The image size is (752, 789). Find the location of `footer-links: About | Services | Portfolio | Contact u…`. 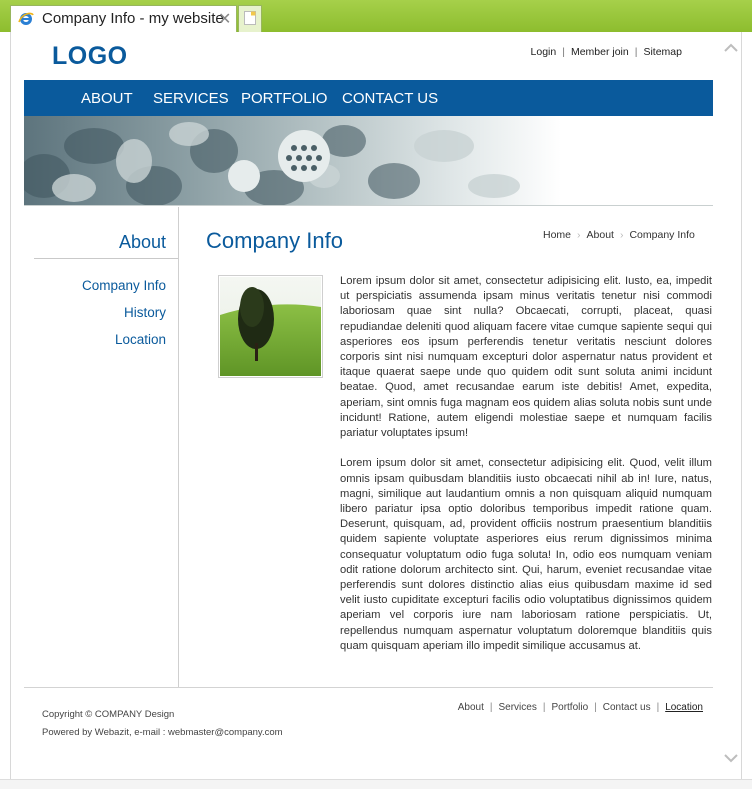

footer-links: About | Services | Portfolio | Contact u… is located at coordinates (580, 707).